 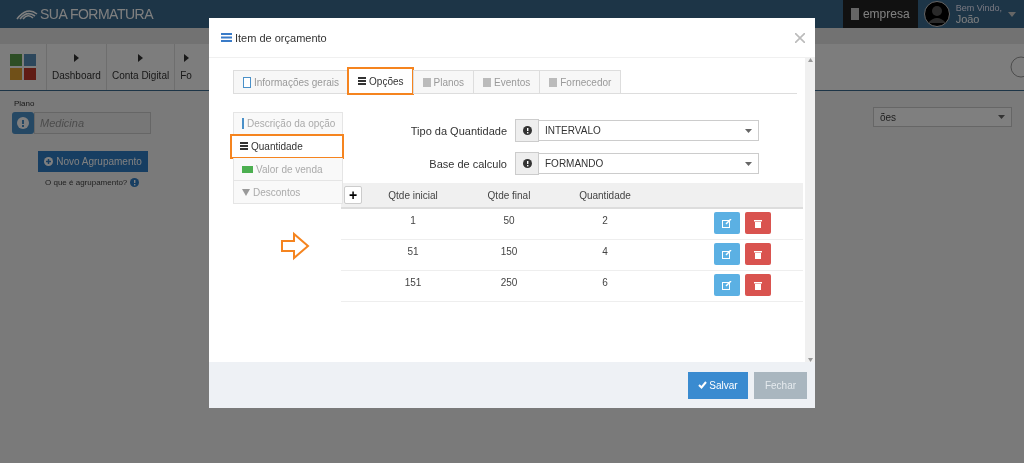 What do you see at coordinates (413, 251) in the screenshot?
I see `table-cell-text: 51` at bounding box center [413, 251].